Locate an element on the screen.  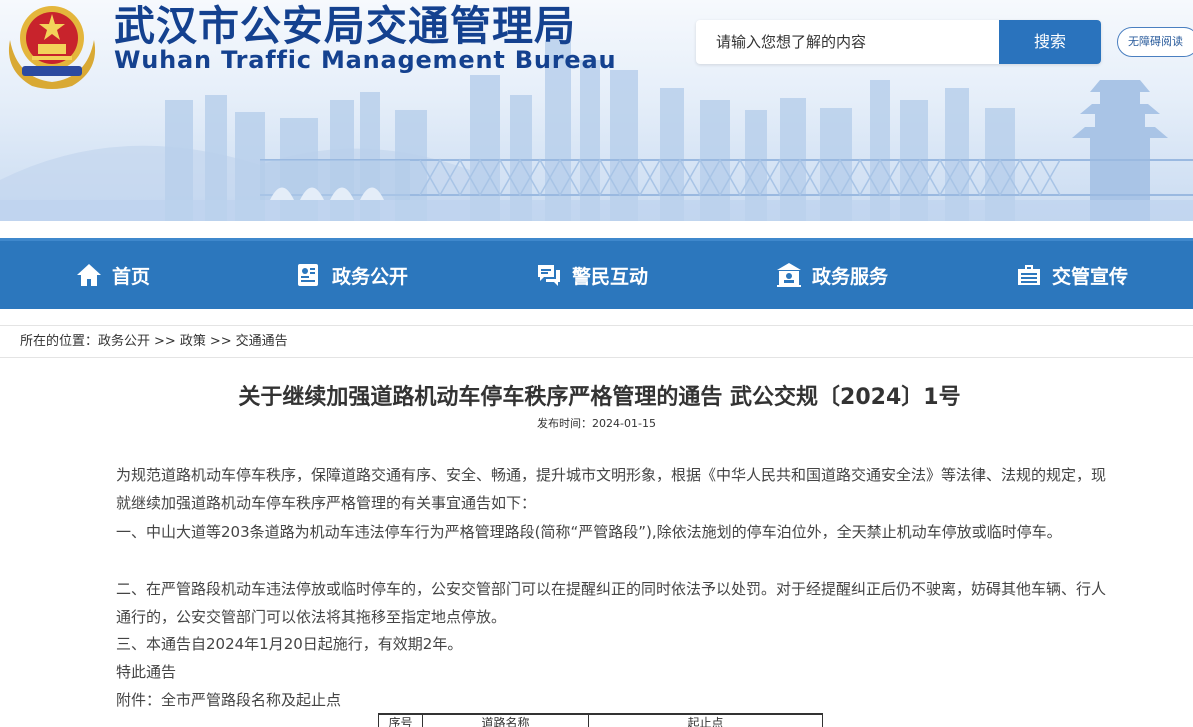
article-paragraph-clause-3: 三、本通告自2024年1月20日起施行，有效期2年。 is located at coordinates (289, 644).